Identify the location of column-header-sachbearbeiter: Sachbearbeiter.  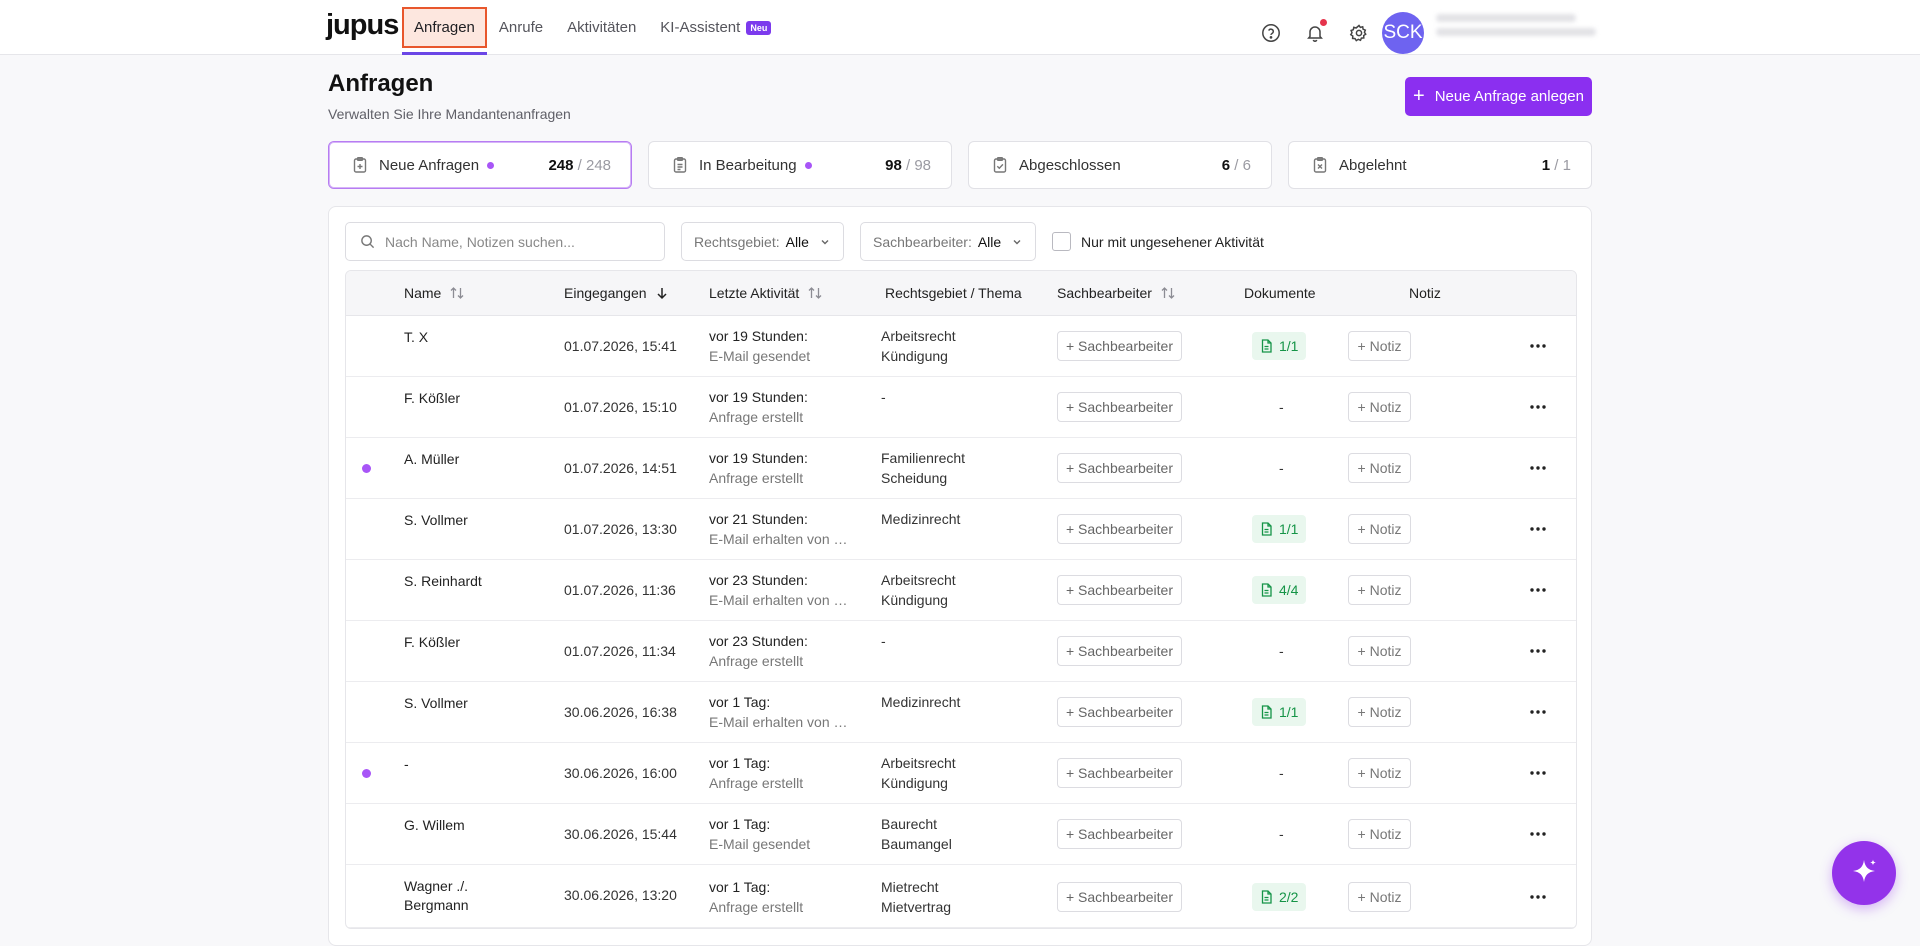
(1116, 293).